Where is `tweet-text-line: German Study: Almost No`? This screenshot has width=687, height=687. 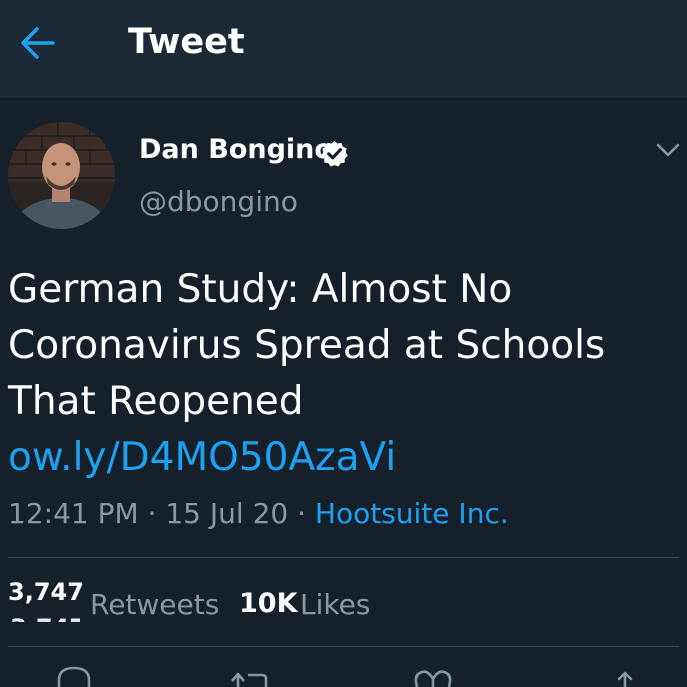
tweet-text-line: German Study: Almost No is located at coordinates (260, 289).